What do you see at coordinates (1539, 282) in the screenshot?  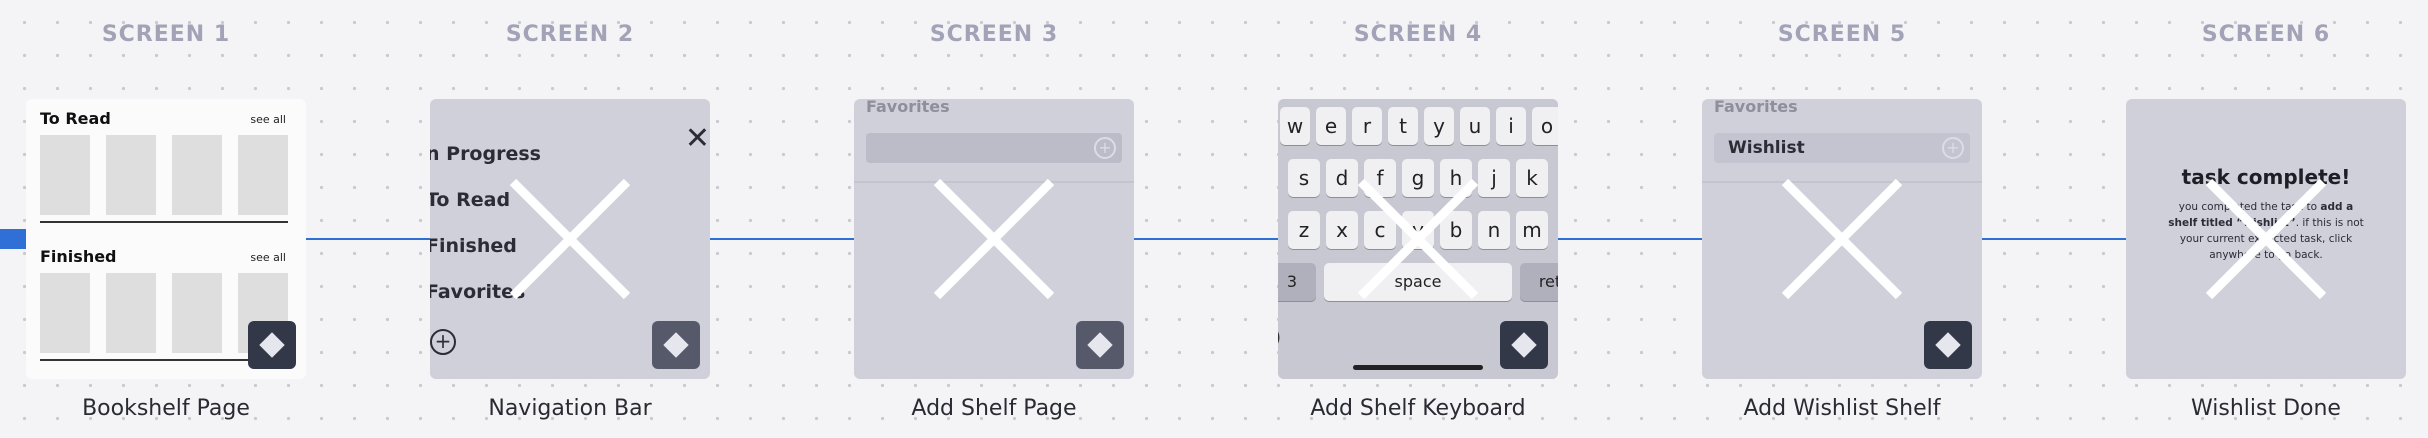 I see `return-key: ret` at bounding box center [1539, 282].